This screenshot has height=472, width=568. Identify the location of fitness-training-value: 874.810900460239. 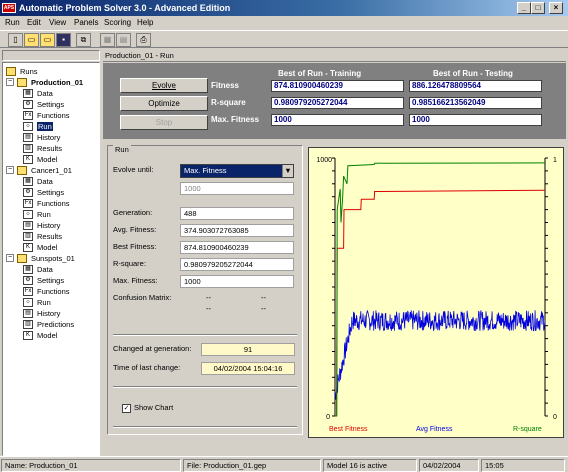
(337, 86).